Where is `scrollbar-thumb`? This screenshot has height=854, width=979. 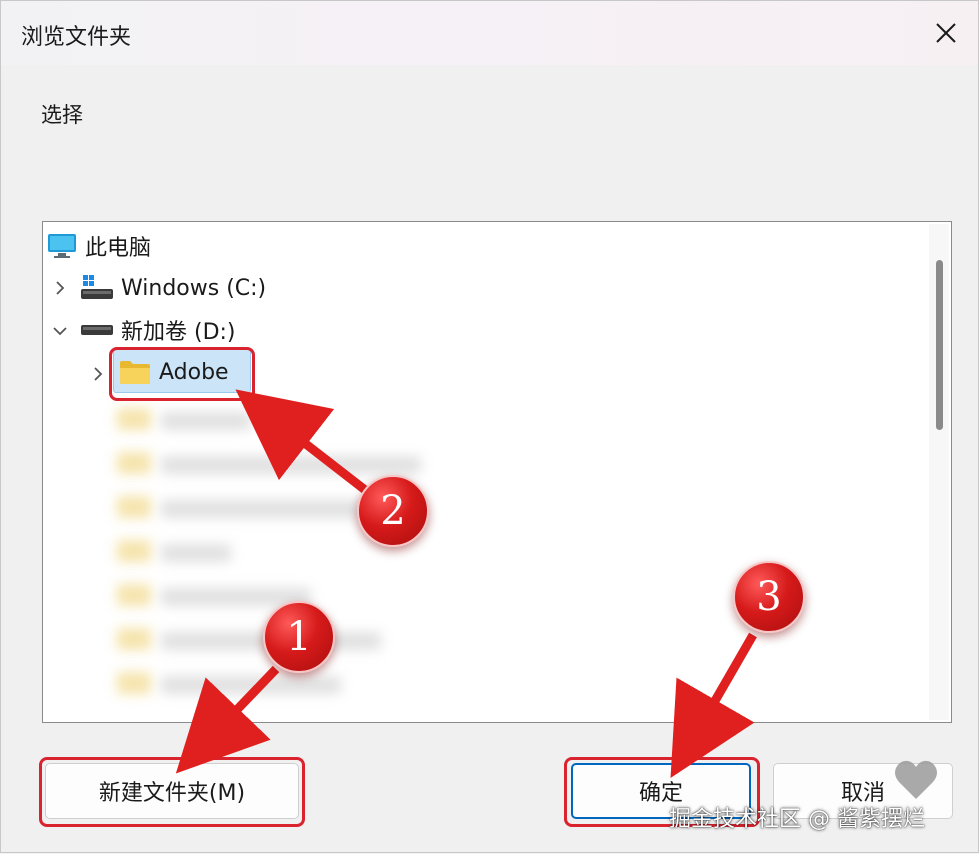
scrollbar-thumb is located at coordinates (939, 345).